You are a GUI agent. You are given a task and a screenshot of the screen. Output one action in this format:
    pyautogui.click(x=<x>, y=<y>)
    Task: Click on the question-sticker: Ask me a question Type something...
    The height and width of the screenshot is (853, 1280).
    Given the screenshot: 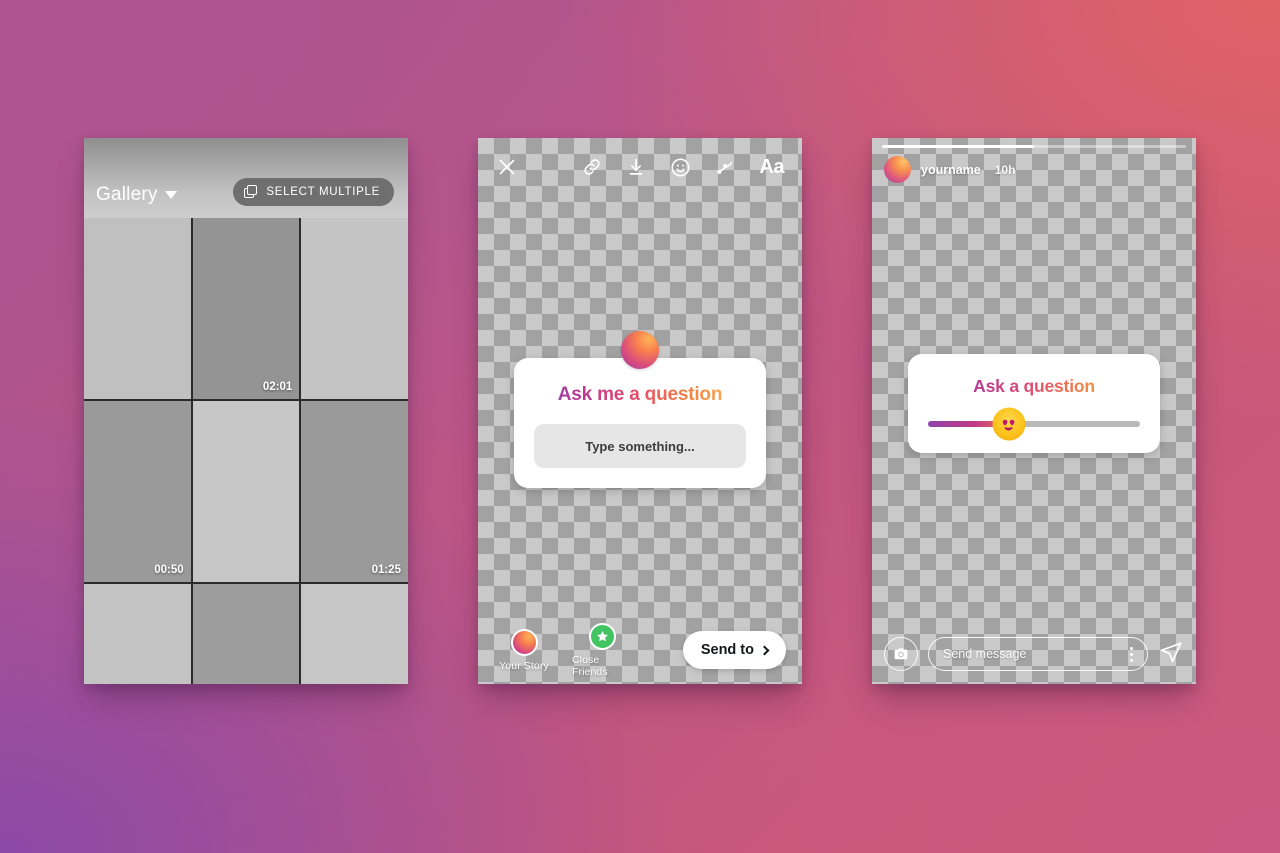 What is the action you would take?
    pyautogui.click(x=640, y=409)
    